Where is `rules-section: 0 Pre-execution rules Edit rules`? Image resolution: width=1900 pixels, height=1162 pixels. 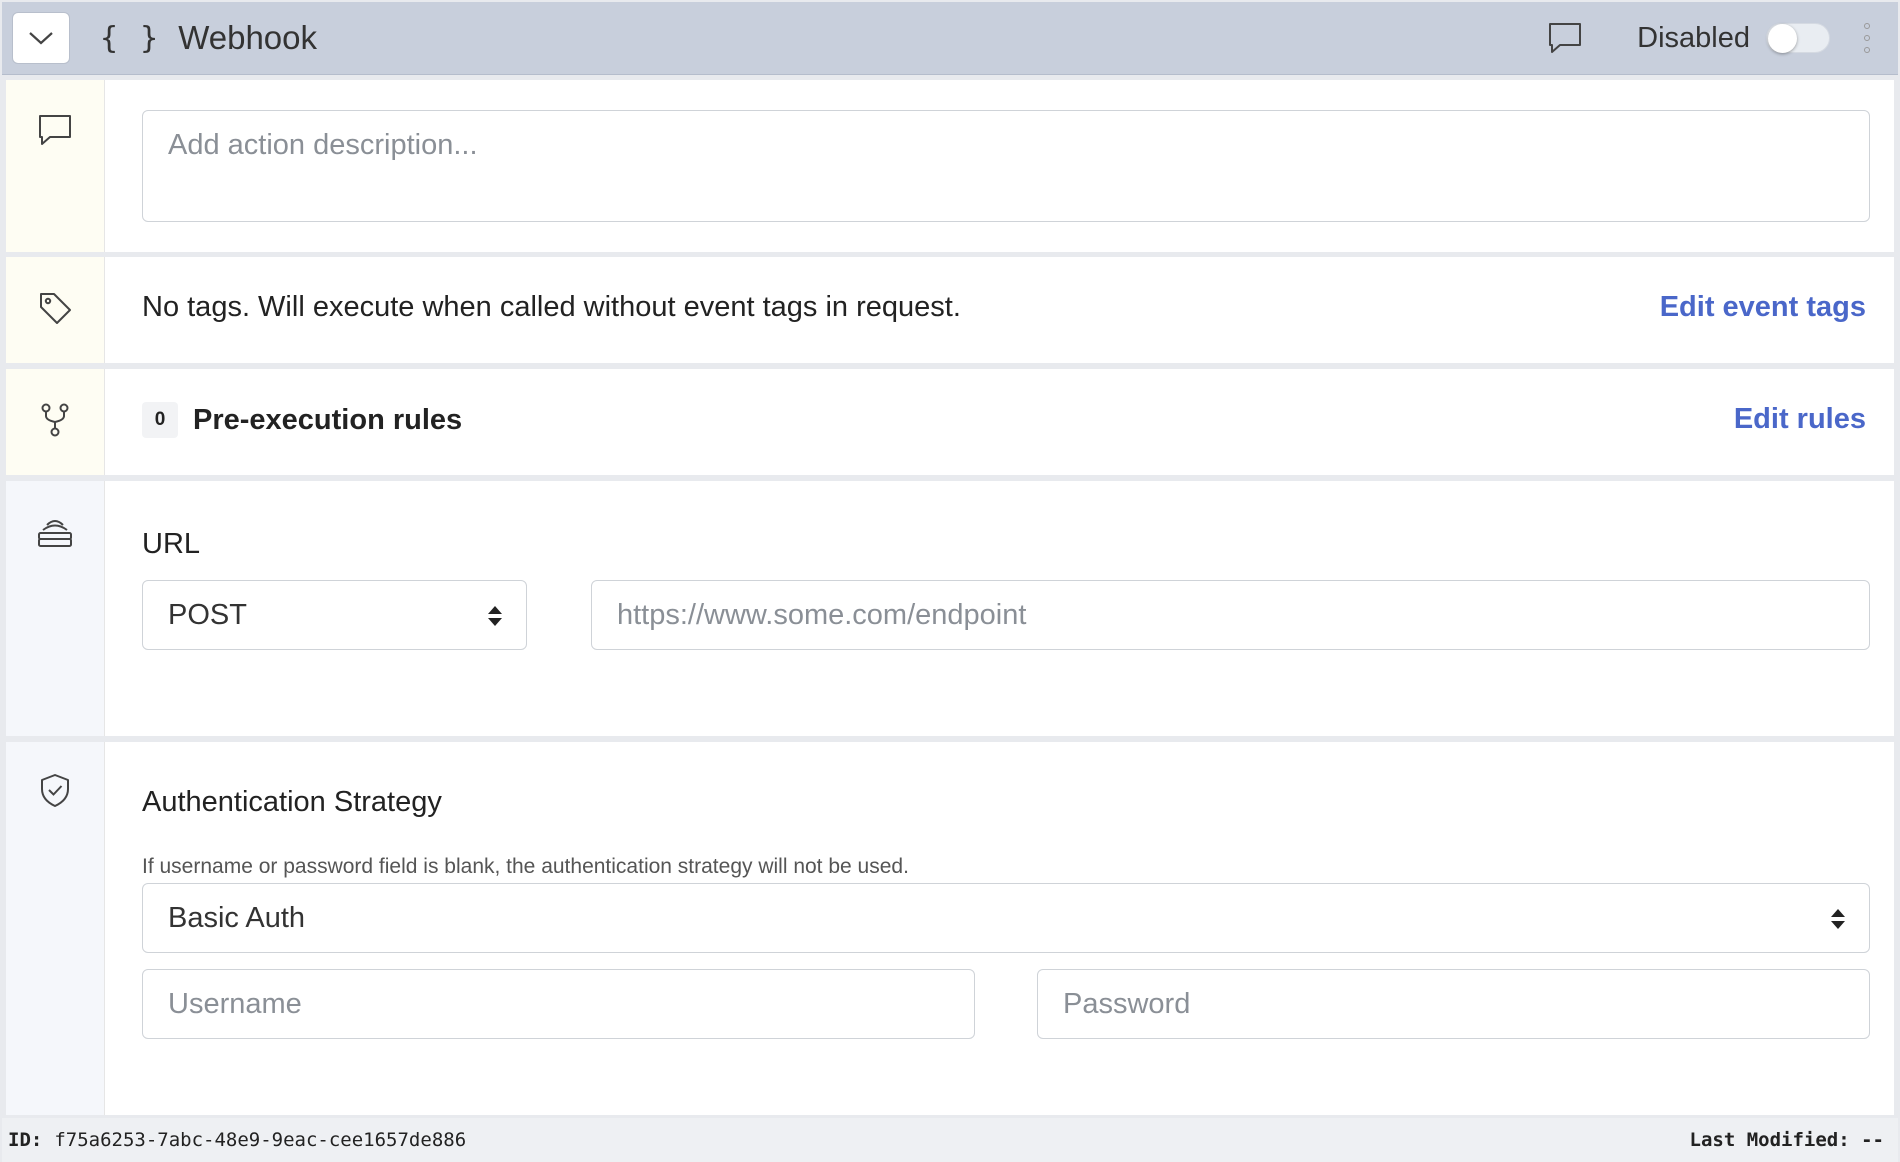 rules-section: 0 Pre-execution rules Edit rules is located at coordinates (950, 422).